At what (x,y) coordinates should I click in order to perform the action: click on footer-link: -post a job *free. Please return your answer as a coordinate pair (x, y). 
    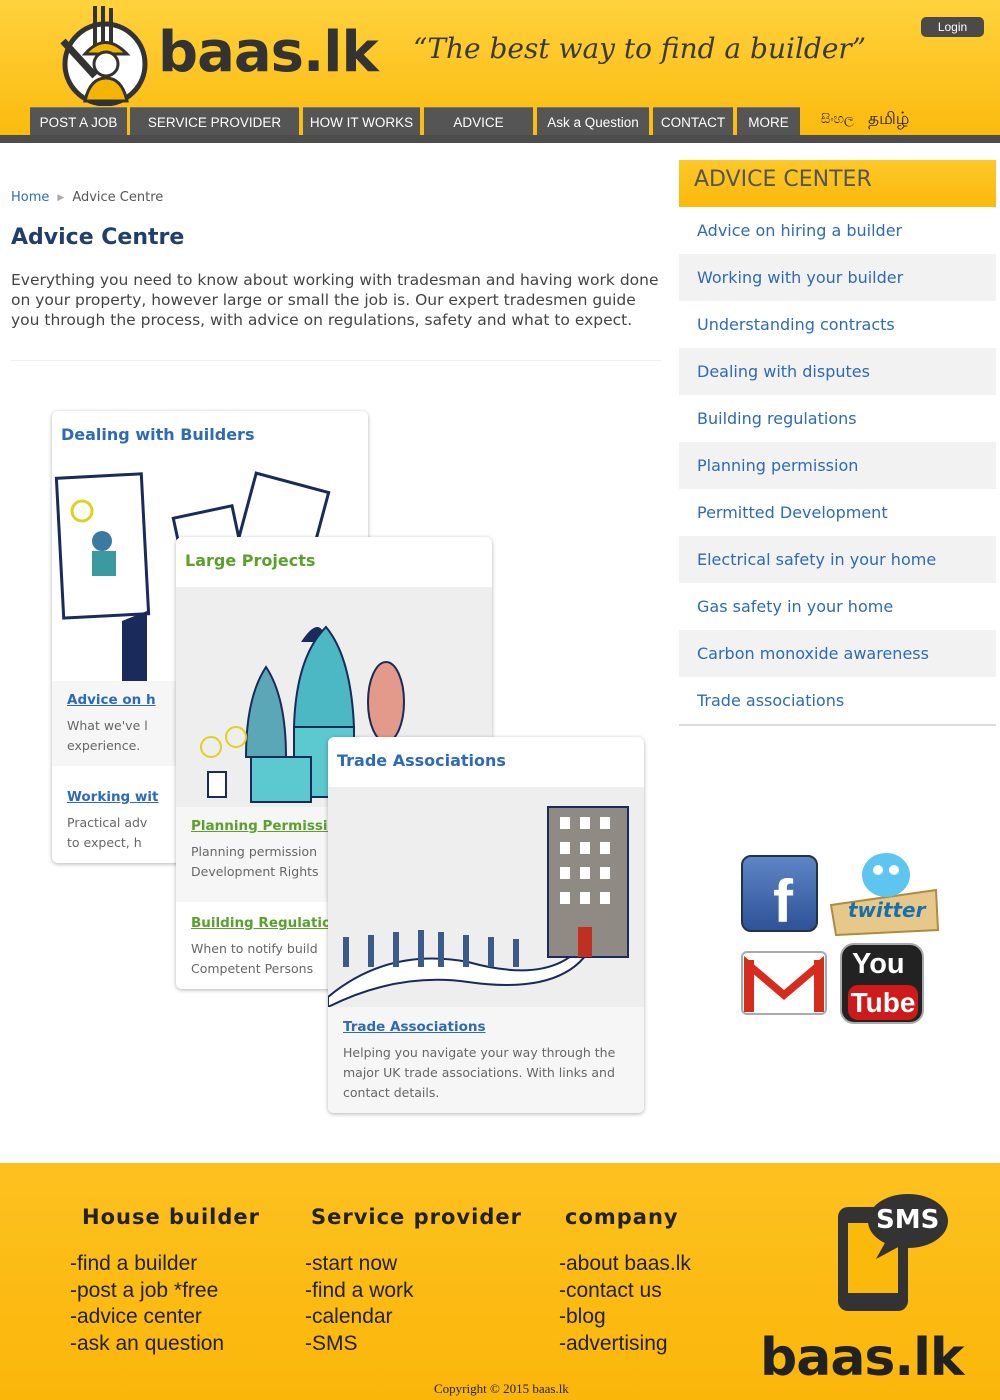
    Looking at the image, I should click on (147, 1291).